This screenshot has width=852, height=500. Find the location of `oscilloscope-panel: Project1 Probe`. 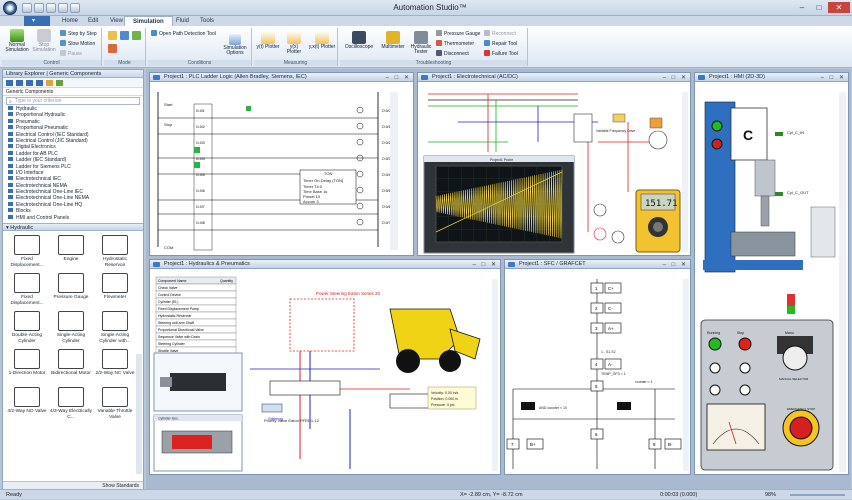

oscilloscope-panel: Project1 Probe is located at coordinates (499, 204).